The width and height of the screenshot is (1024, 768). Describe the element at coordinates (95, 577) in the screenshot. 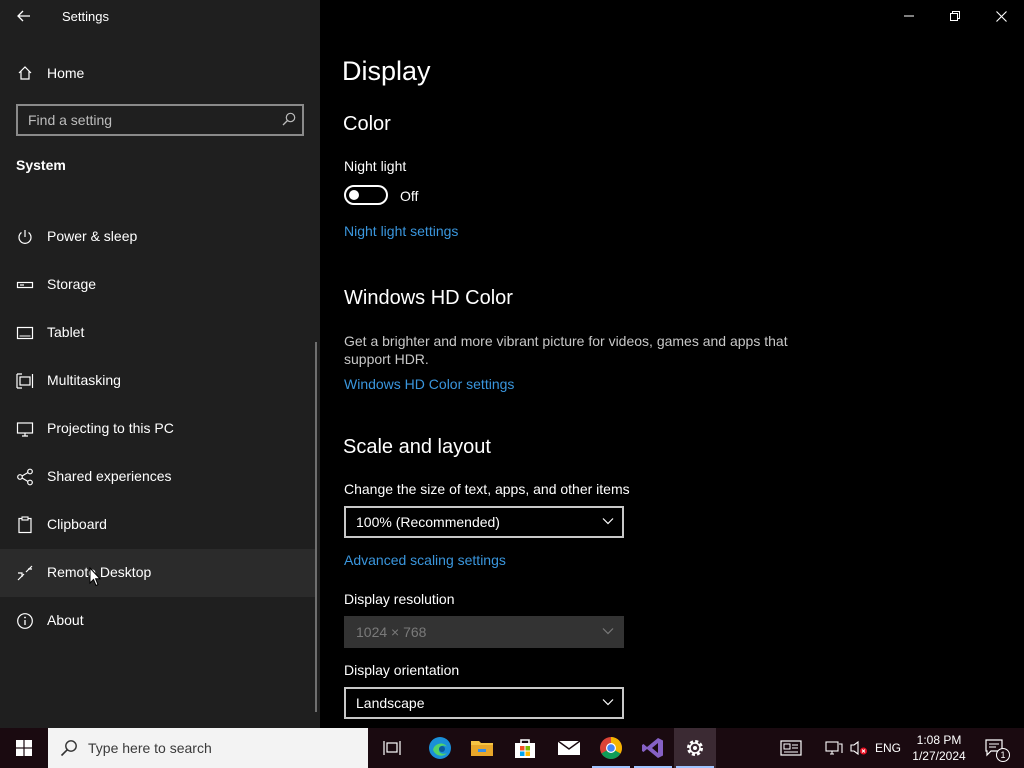

I see `mouse-cursor-icon` at that location.